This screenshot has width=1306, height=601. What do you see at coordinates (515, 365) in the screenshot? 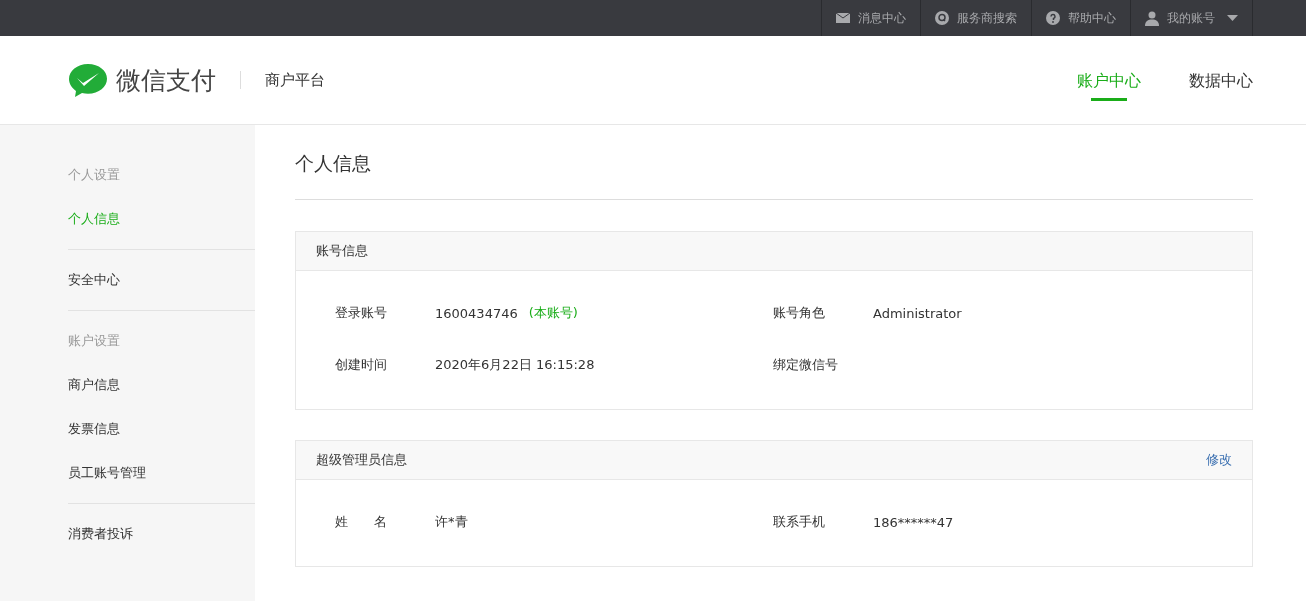
I see `field-value: 2020年6月22日 16:15:28` at bounding box center [515, 365].